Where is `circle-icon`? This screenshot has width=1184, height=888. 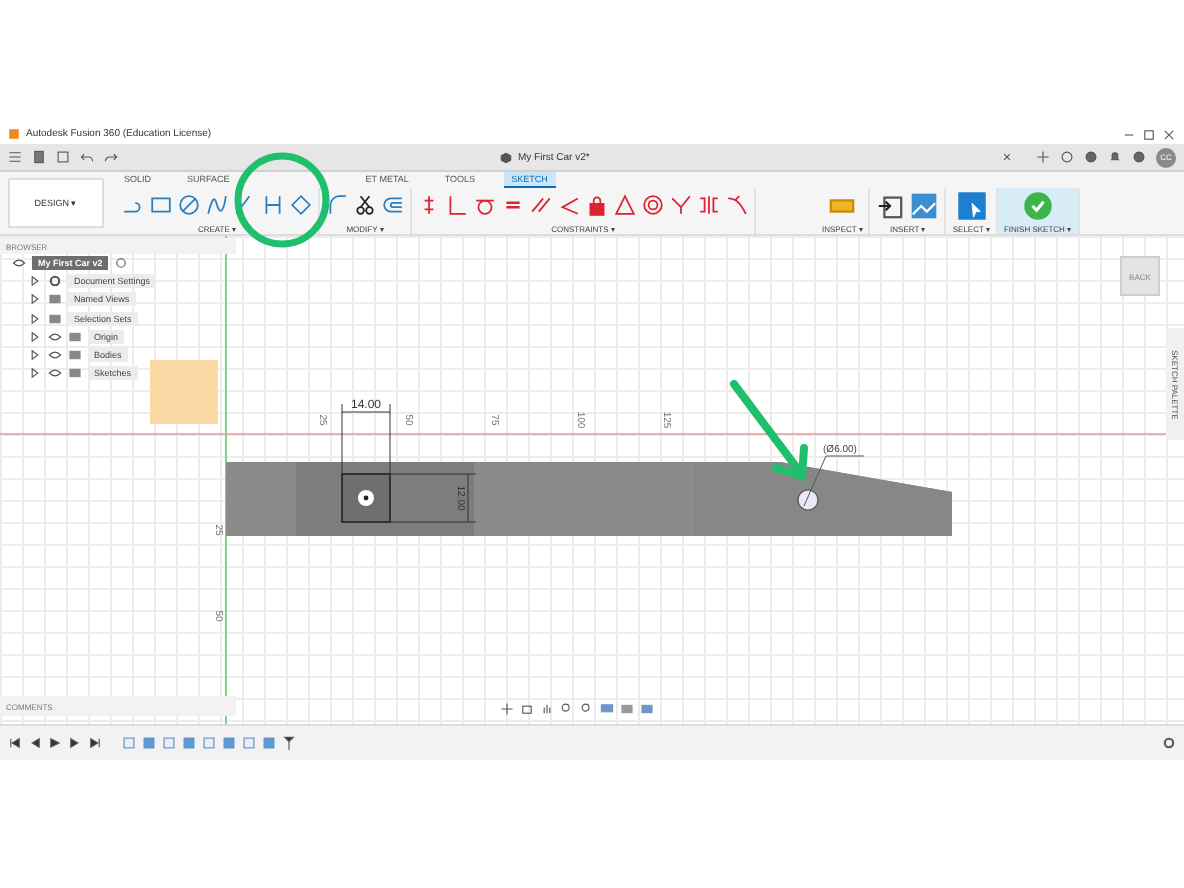
circle-icon is located at coordinates (189, 205).